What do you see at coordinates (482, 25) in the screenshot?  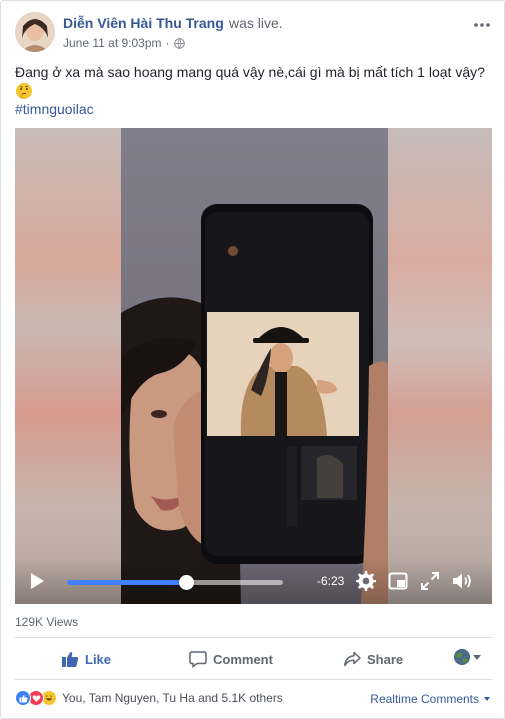 I see `ellipsis-icon` at bounding box center [482, 25].